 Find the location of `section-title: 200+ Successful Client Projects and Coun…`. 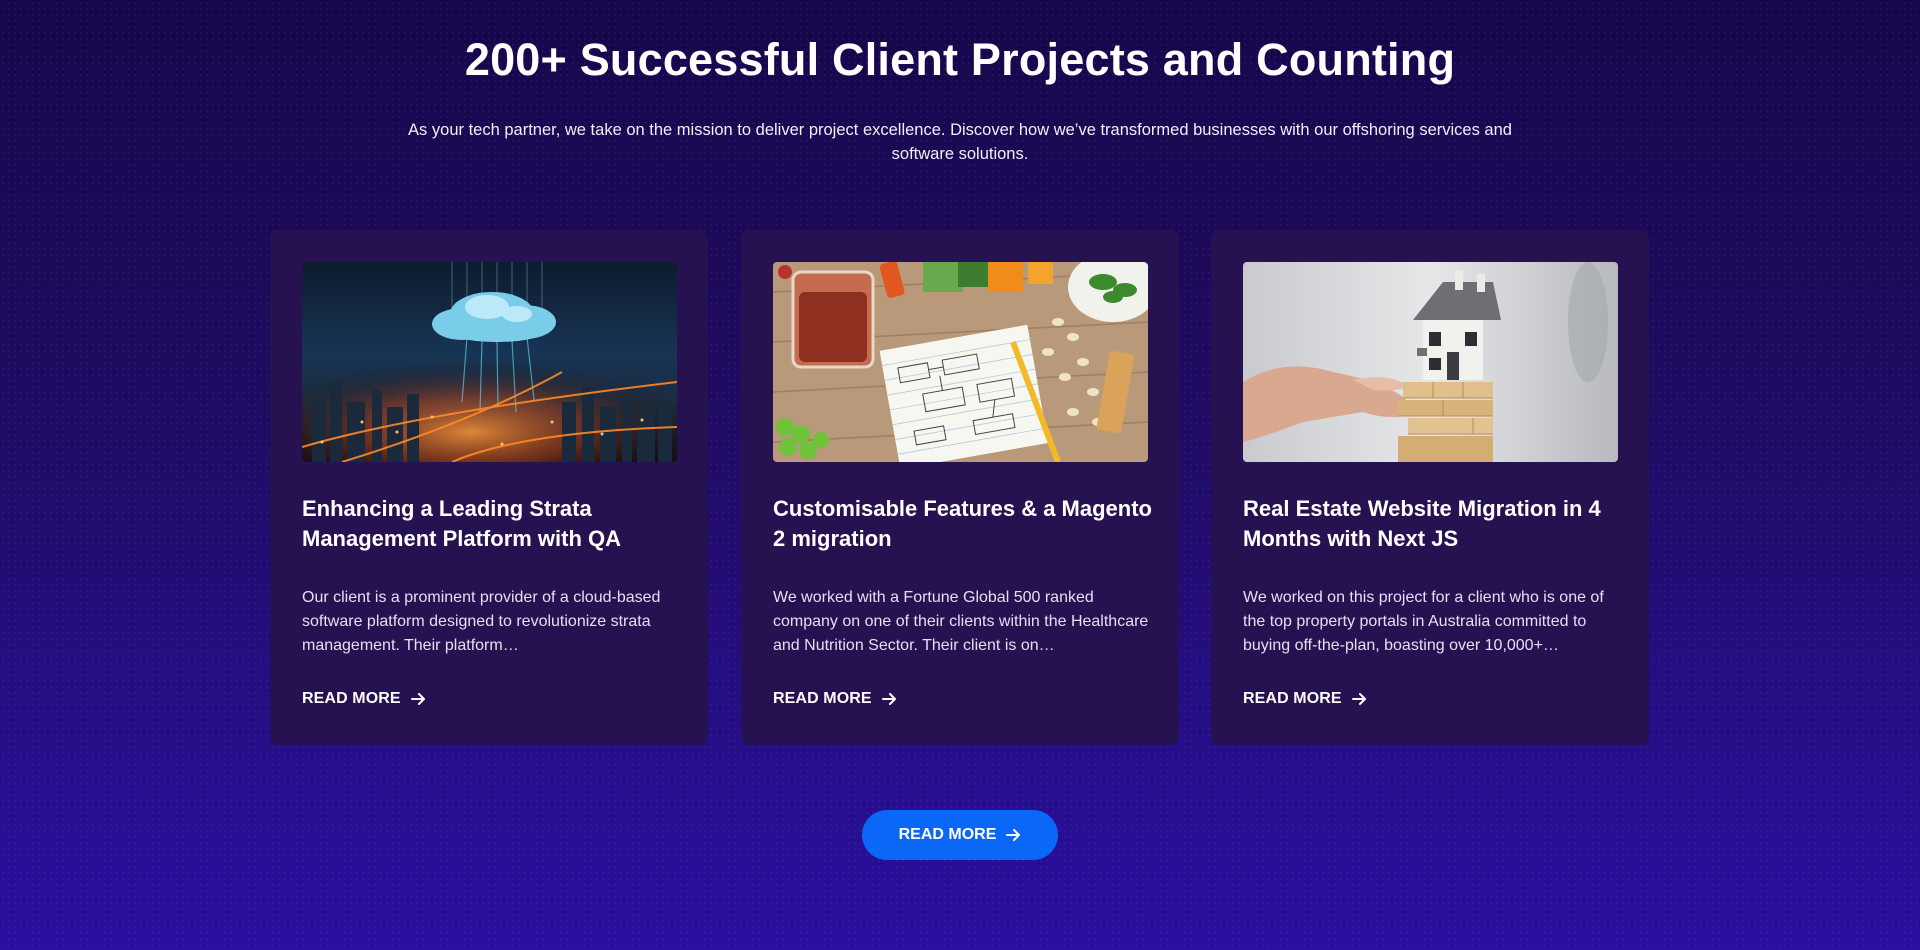

section-title: 200+ Successful Client Projects and Coun… is located at coordinates (960, 59).